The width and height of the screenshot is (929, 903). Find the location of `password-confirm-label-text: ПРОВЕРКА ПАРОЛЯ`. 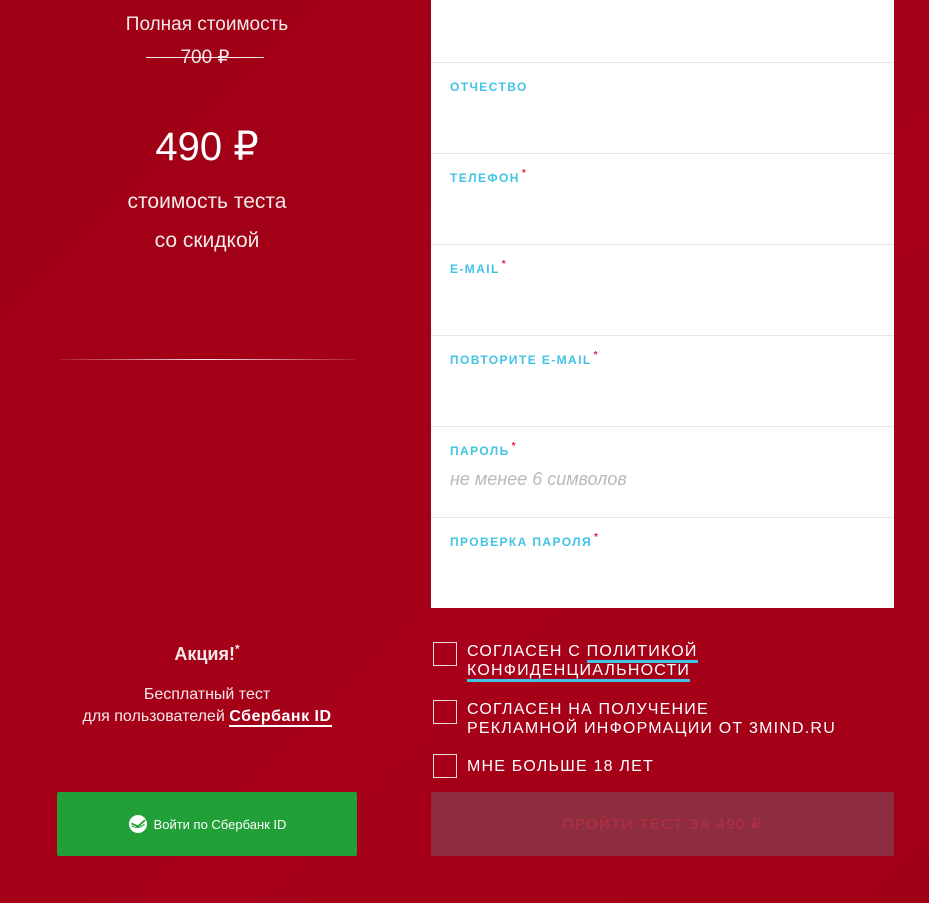

password-confirm-label-text: ПРОВЕРКА ПАРОЛЯ is located at coordinates (521, 542).